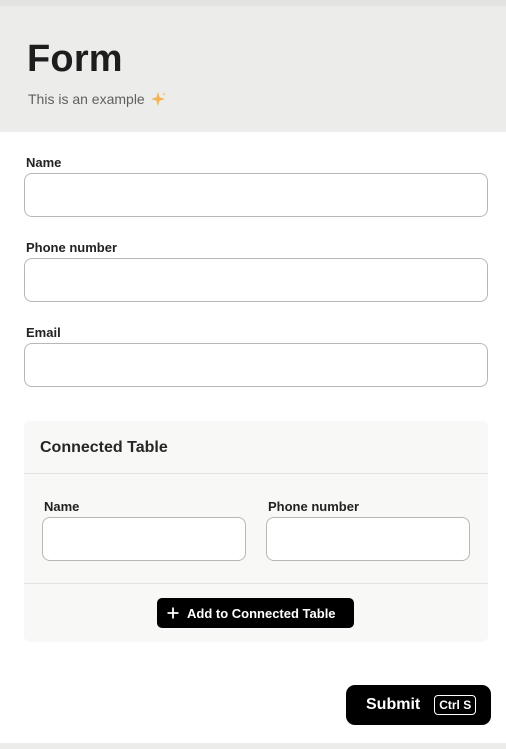 This screenshot has width=506, height=749. What do you see at coordinates (44, 162) in the screenshot?
I see `name-label: Name` at bounding box center [44, 162].